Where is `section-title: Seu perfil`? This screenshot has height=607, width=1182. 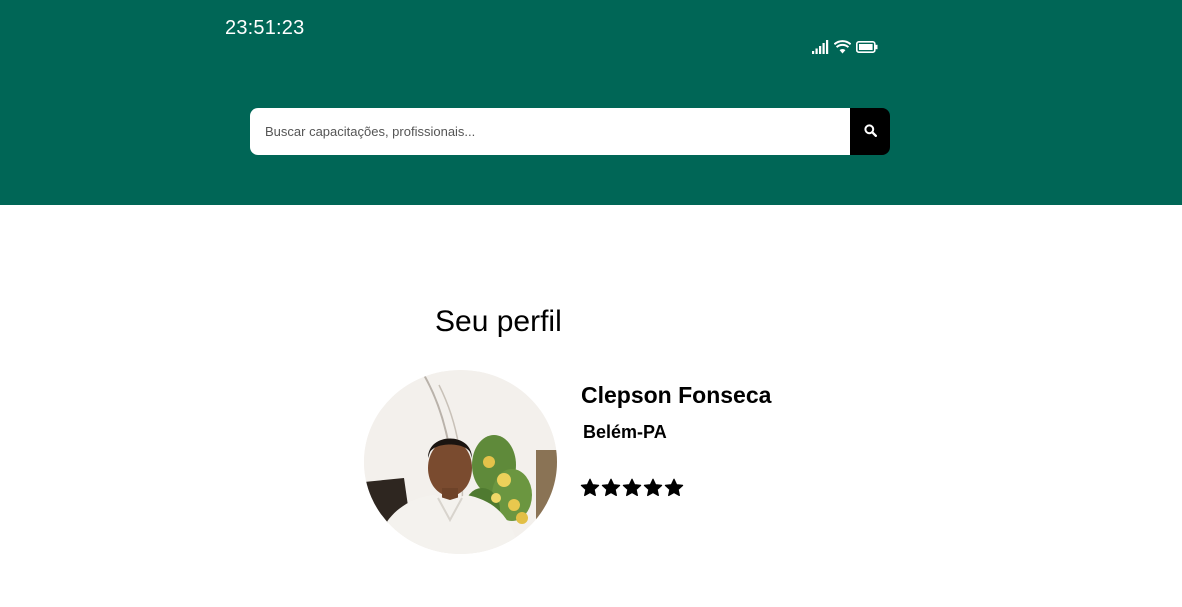 section-title: Seu perfil is located at coordinates (498, 321).